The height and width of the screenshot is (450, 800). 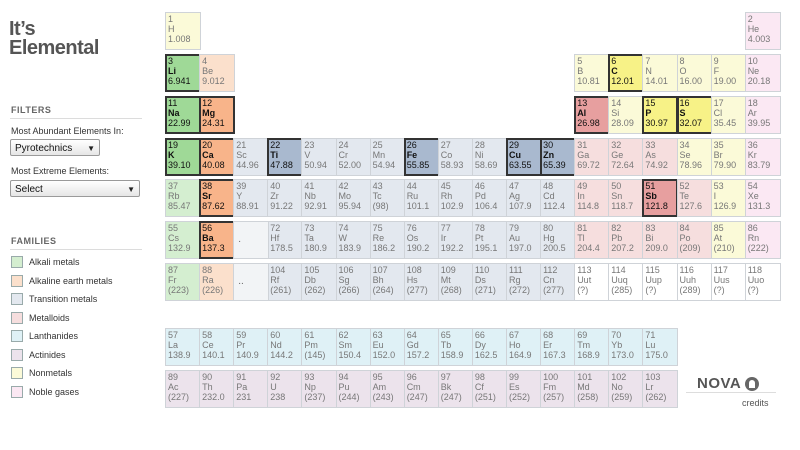 I want to click on element-cell-rf: 104 Rf (261), so click(x=285, y=282).